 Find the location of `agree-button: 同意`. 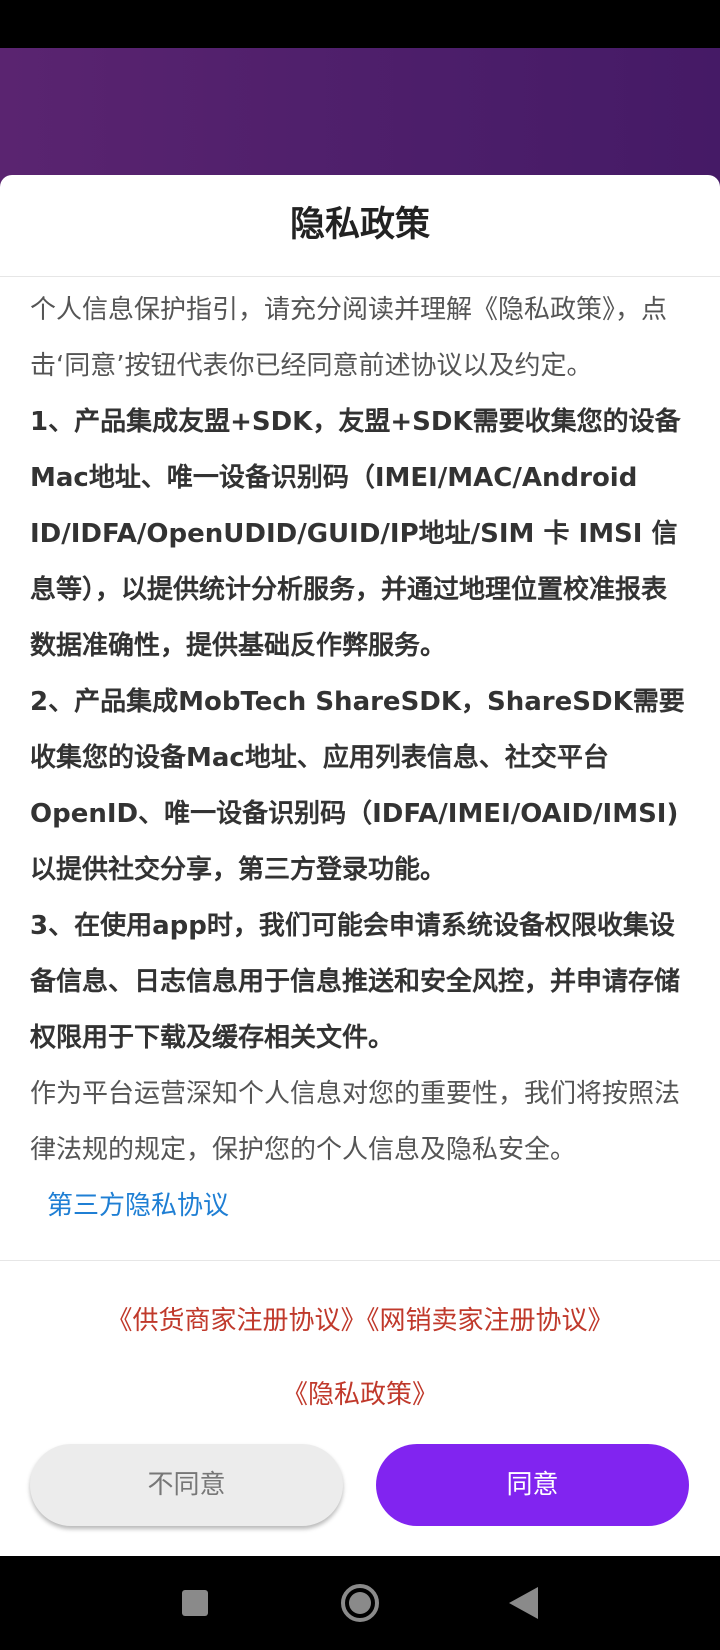

agree-button: 同意 is located at coordinates (532, 1485).